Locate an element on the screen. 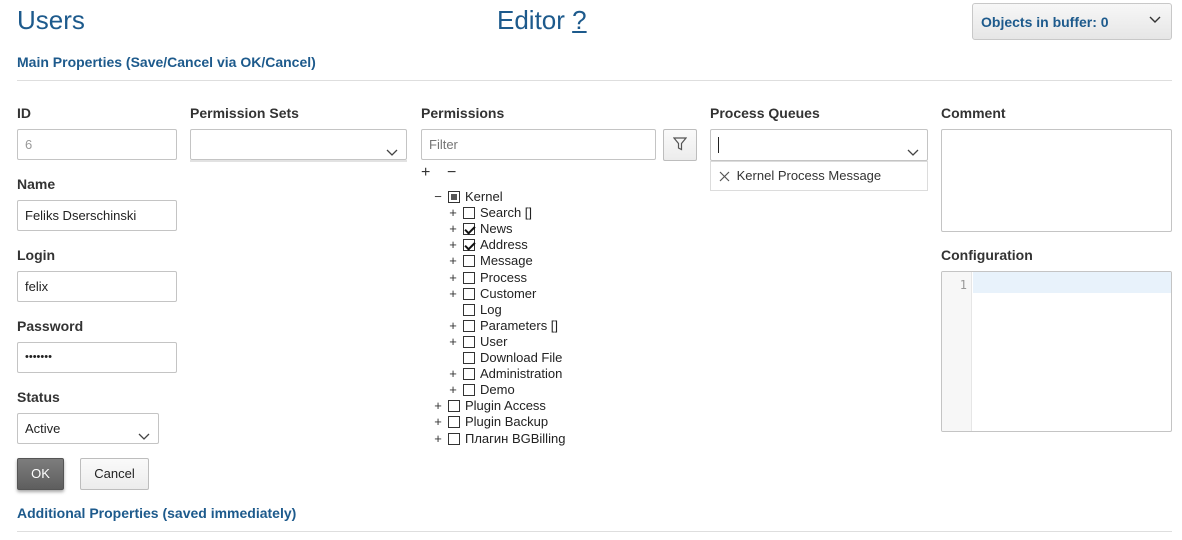 The image size is (1182, 540). tree-node: Log is located at coordinates (475, 310).